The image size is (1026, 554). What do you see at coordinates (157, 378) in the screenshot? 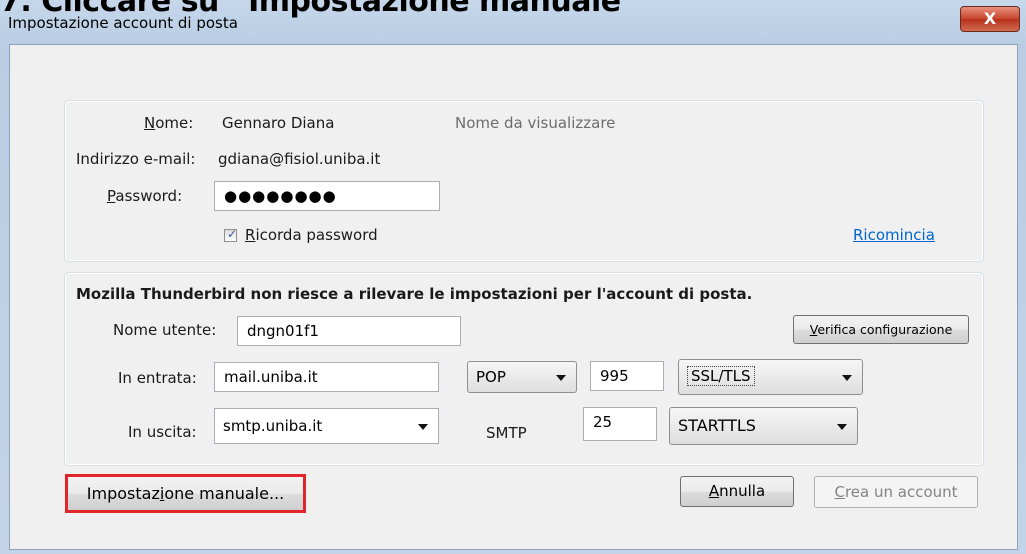
I see `incoming-label: In entrata:` at bounding box center [157, 378].